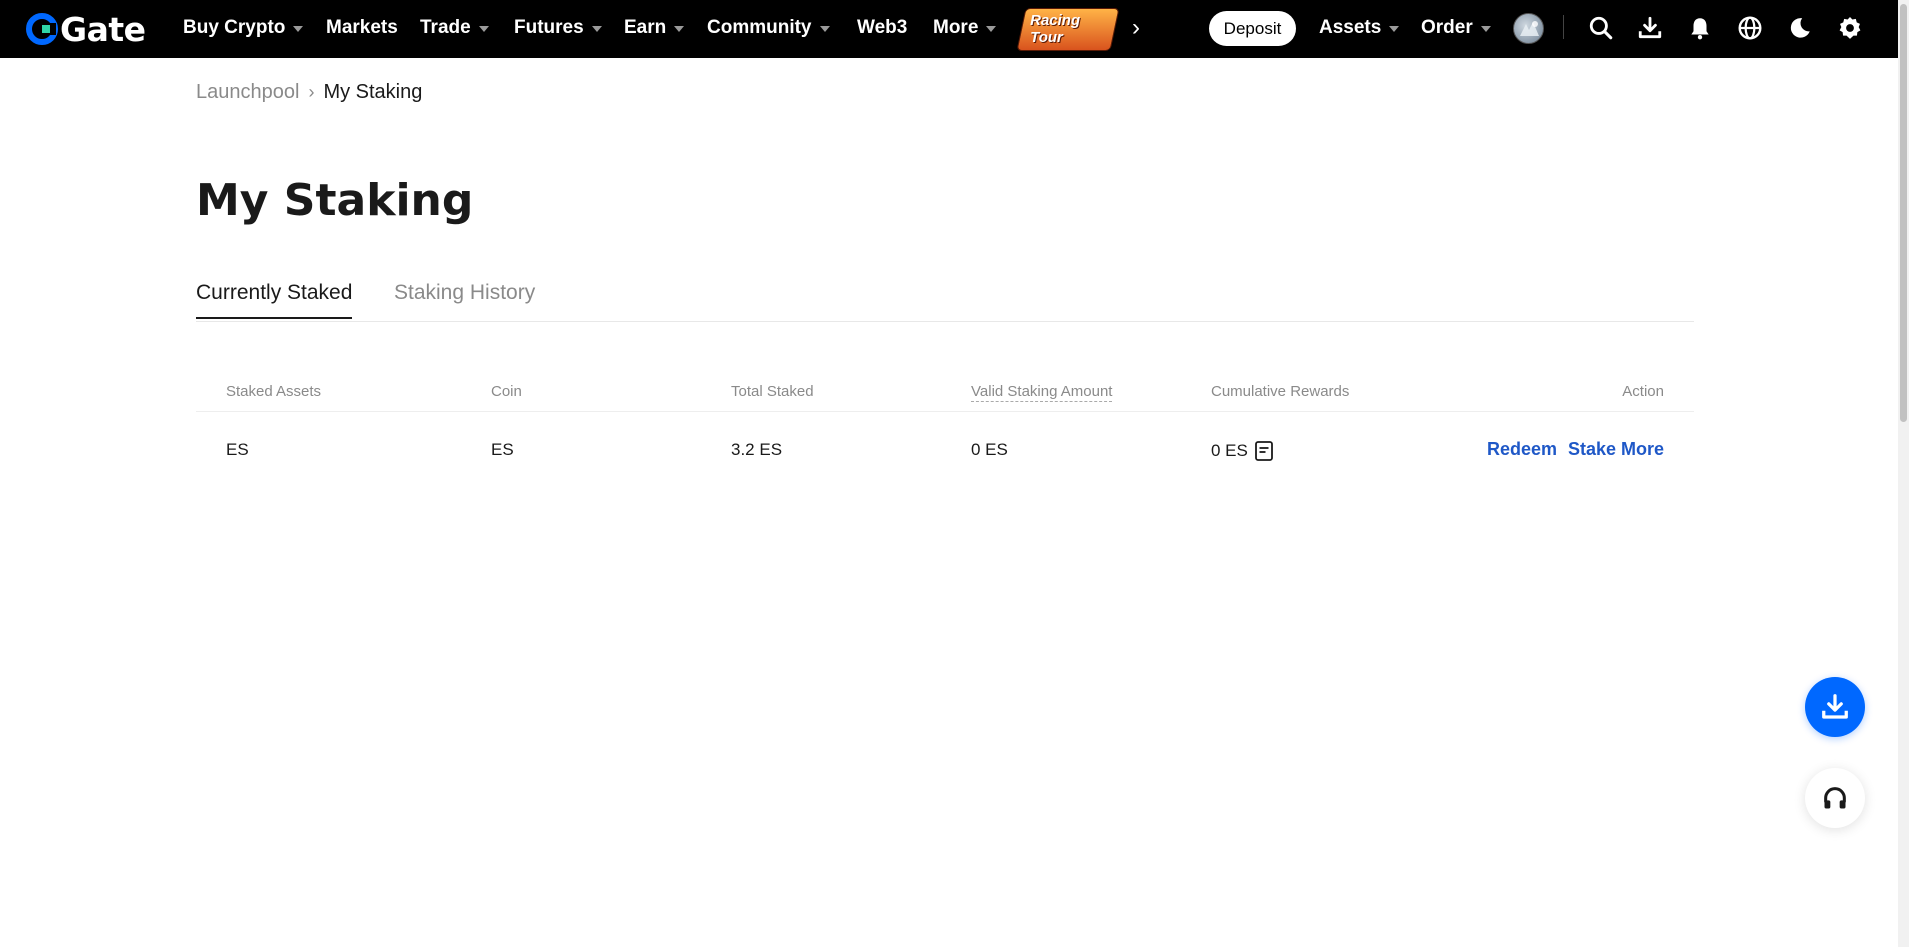 The height and width of the screenshot is (947, 1909). Describe the element at coordinates (506, 391) in the screenshot. I see `header-coin: Coin` at that location.